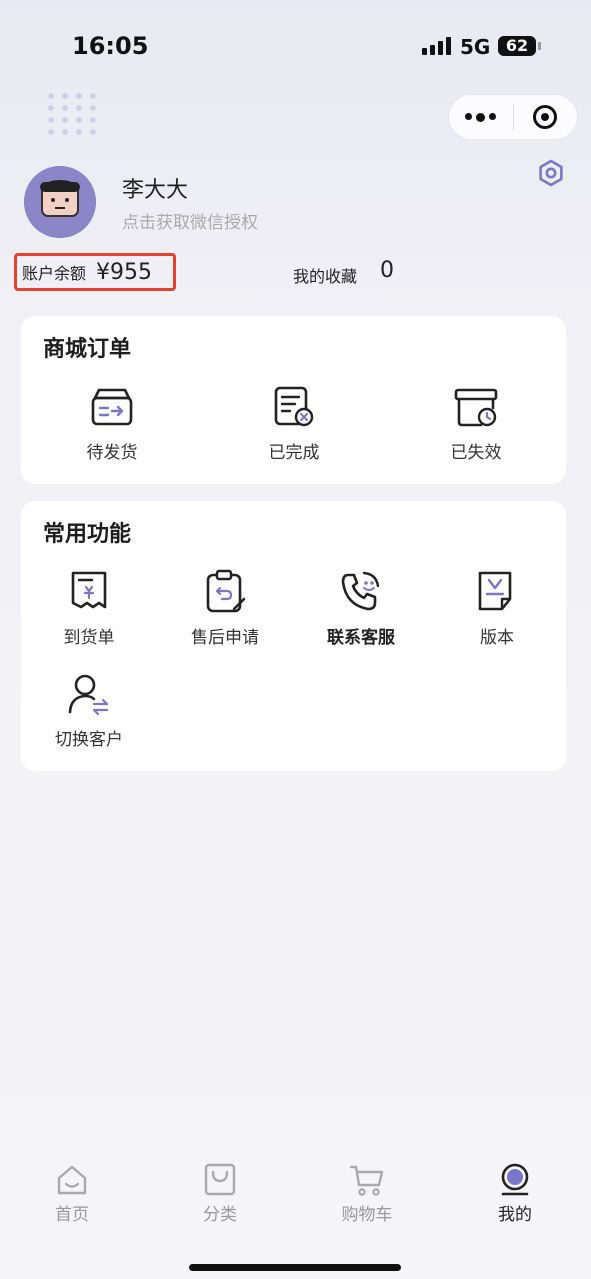 This screenshot has width=591, height=1279. I want to click on func-receipt: 到货单, so click(89, 608).